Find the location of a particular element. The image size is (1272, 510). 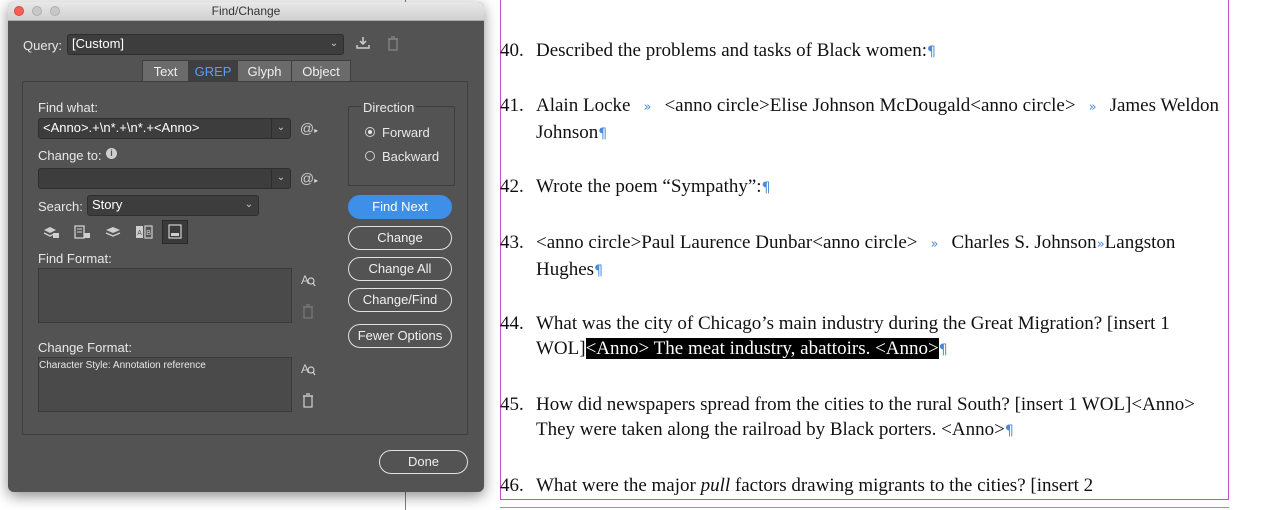

tab-object: Object is located at coordinates (321, 71).